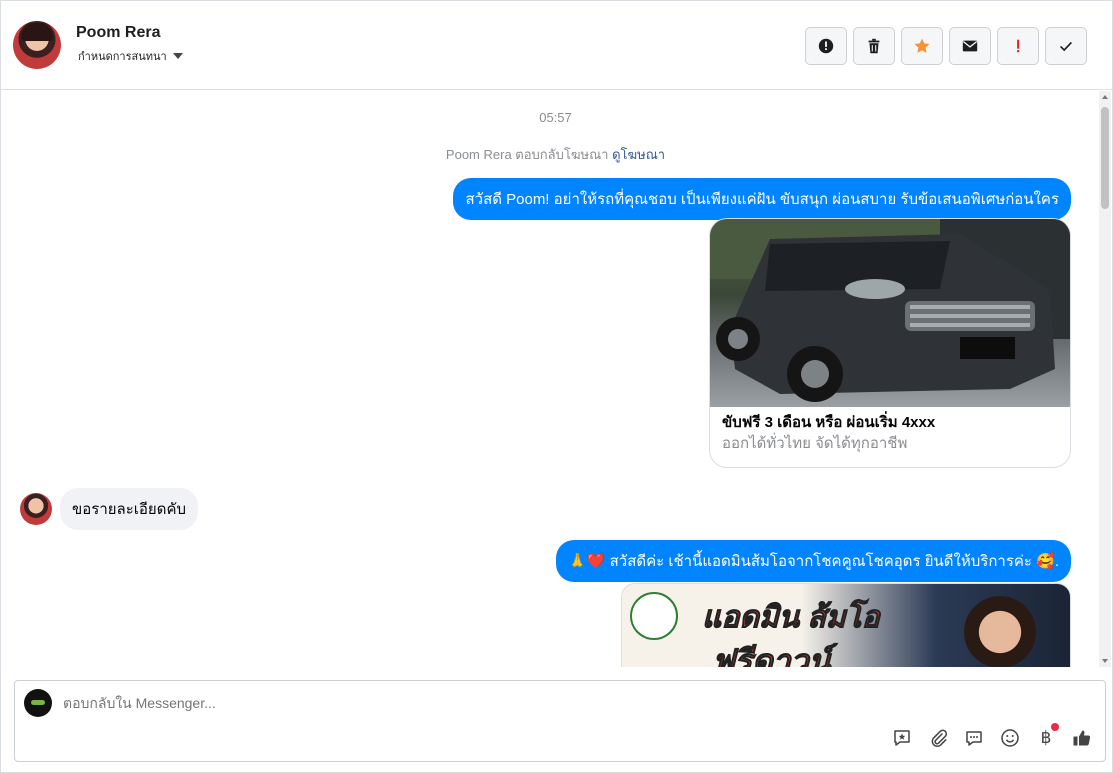 Image resolution: width=1113 pixels, height=773 pixels. I want to click on ad-card-image, so click(890, 313).